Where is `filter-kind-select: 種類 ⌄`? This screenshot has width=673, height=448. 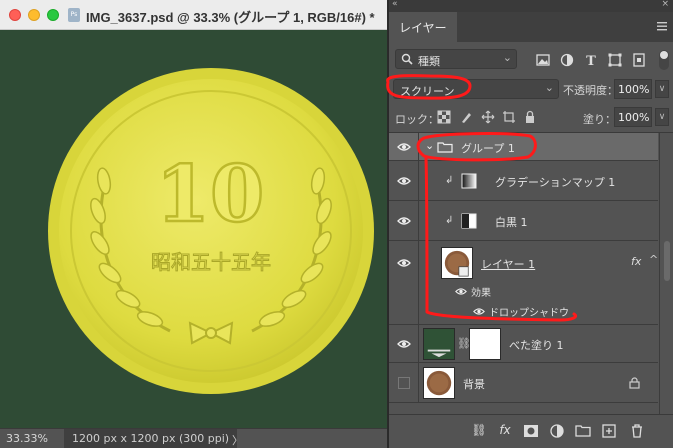 filter-kind-select: 種類 ⌄ is located at coordinates (456, 59).